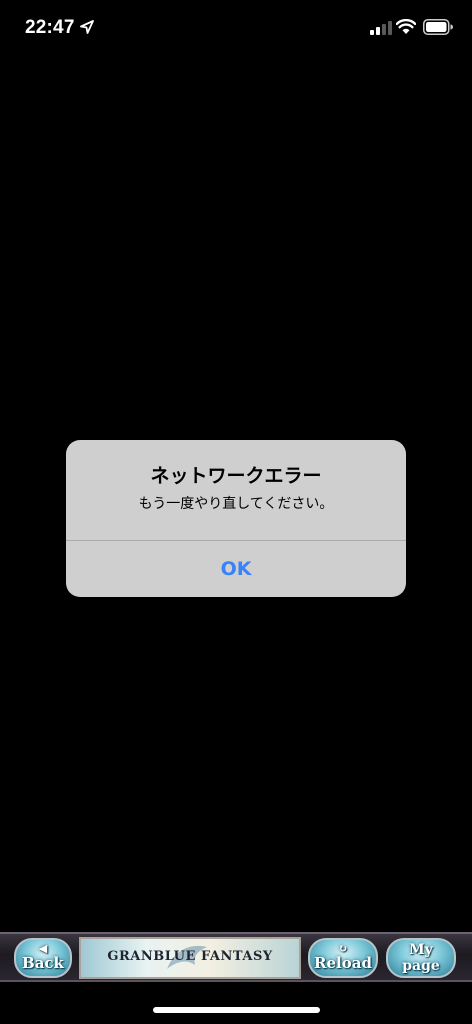 Image resolution: width=472 pixels, height=1024 pixels. What do you see at coordinates (343, 948) in the screenshot?
I see `reload-icon: ↻` at bounding box center [343, 948].